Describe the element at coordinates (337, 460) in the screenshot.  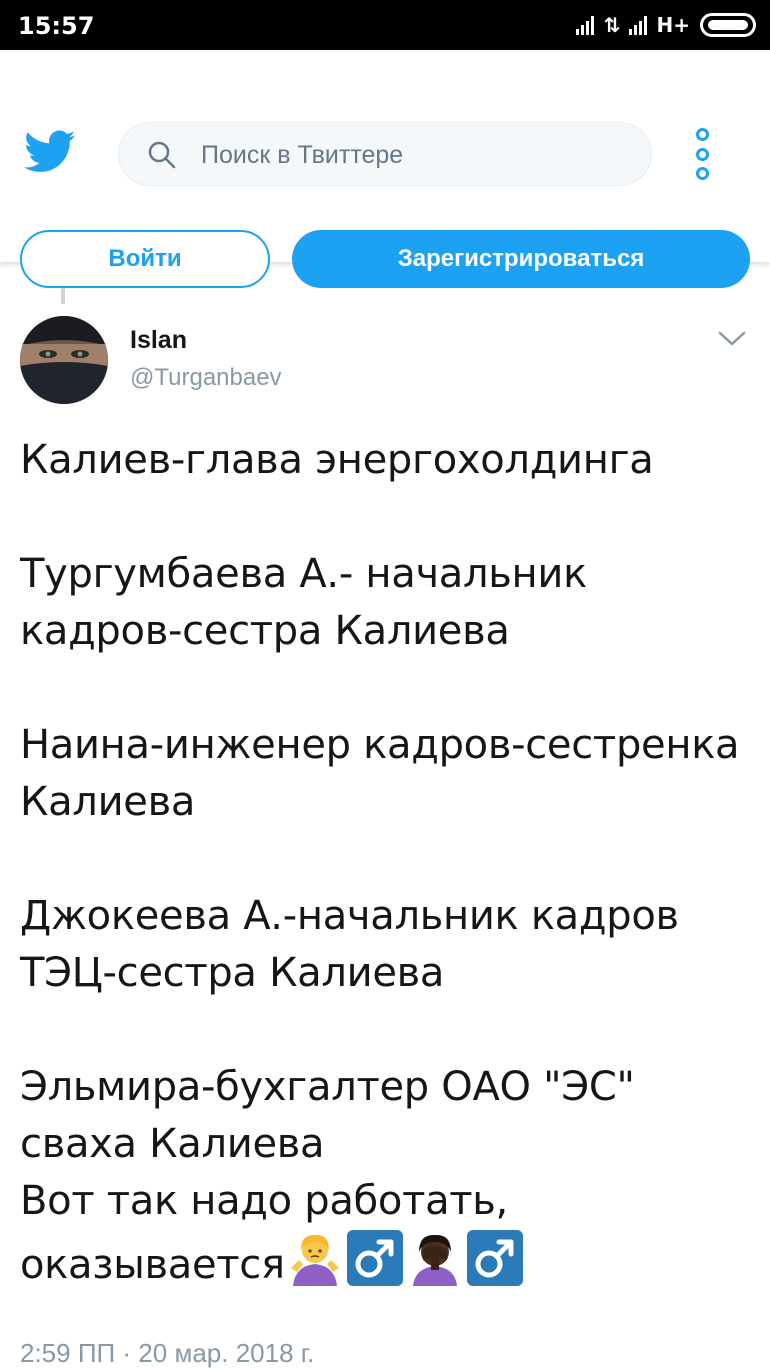
I see `tweet-line: Калиев-глава энергохолдинга` at that location.